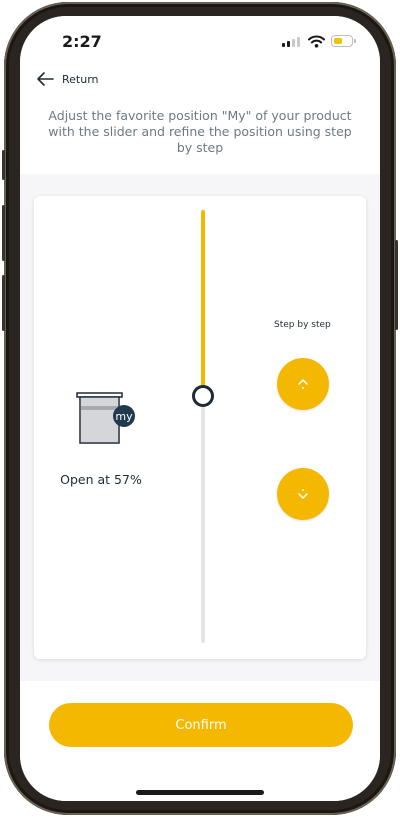 The width and height of the screenshot is (400, 817). I want to click on position-slider-track, so click(203, 426).